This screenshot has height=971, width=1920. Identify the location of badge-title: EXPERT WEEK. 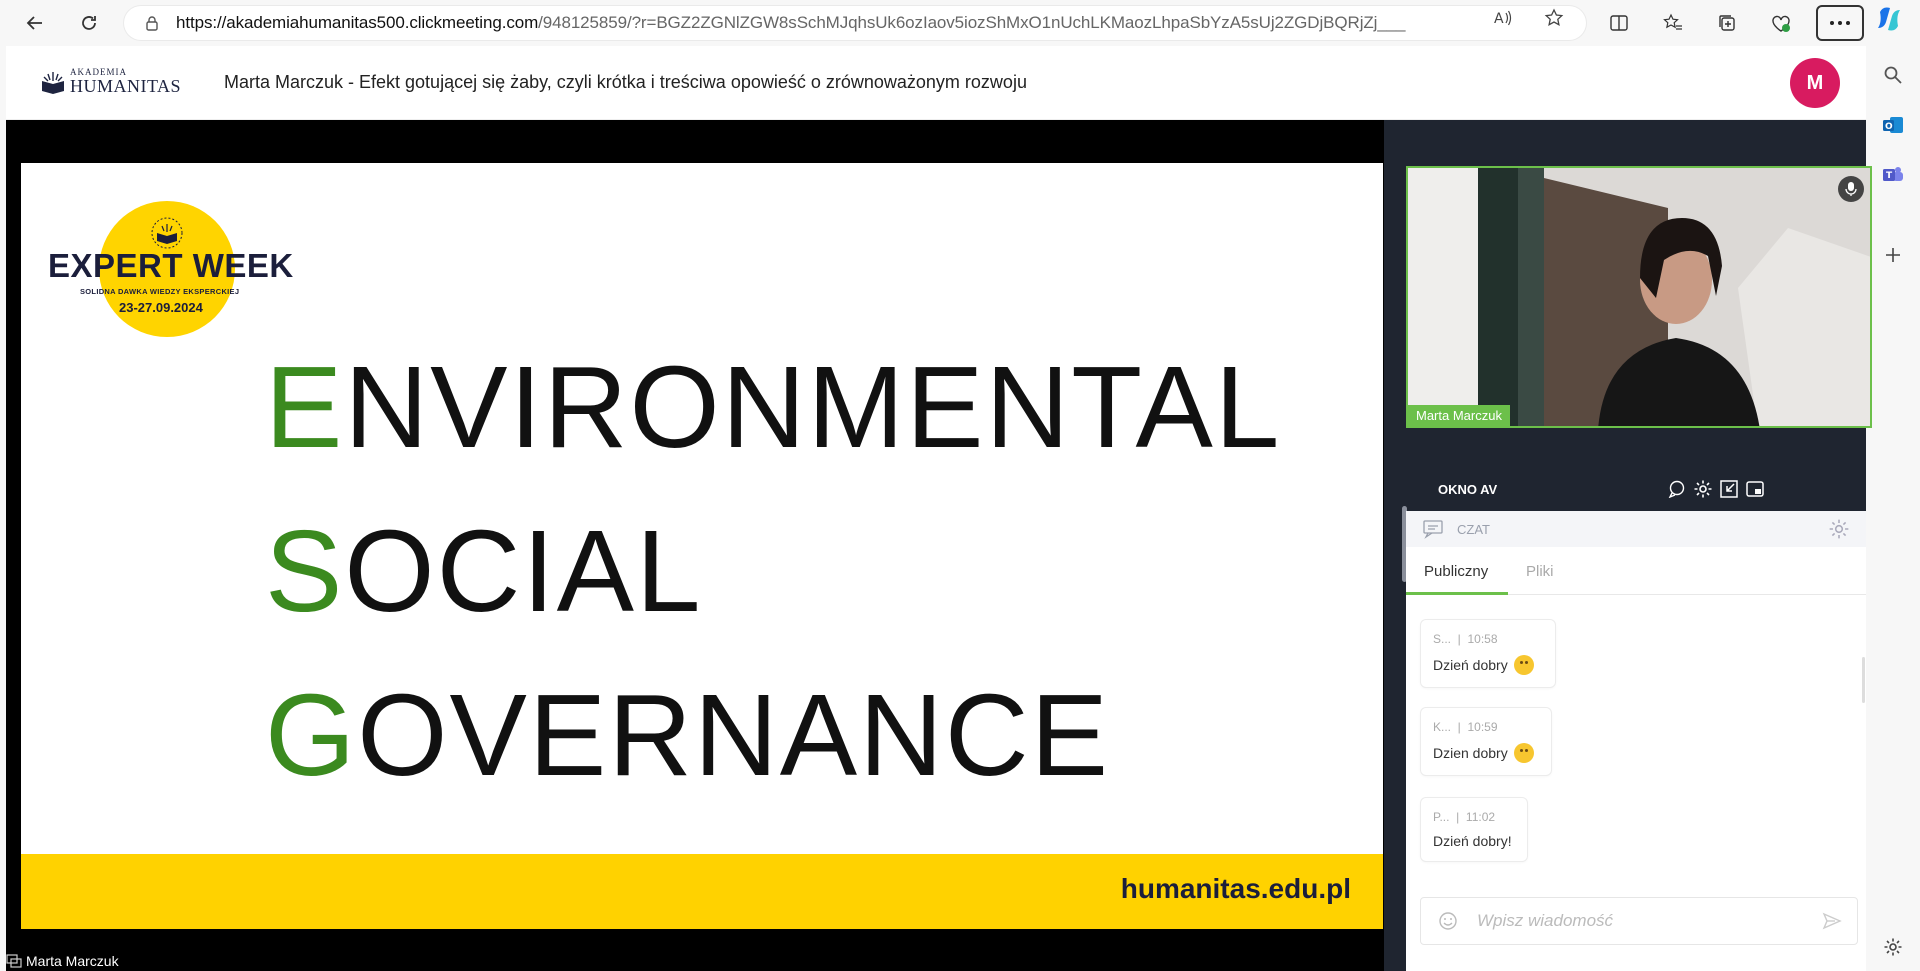
(171, 265).